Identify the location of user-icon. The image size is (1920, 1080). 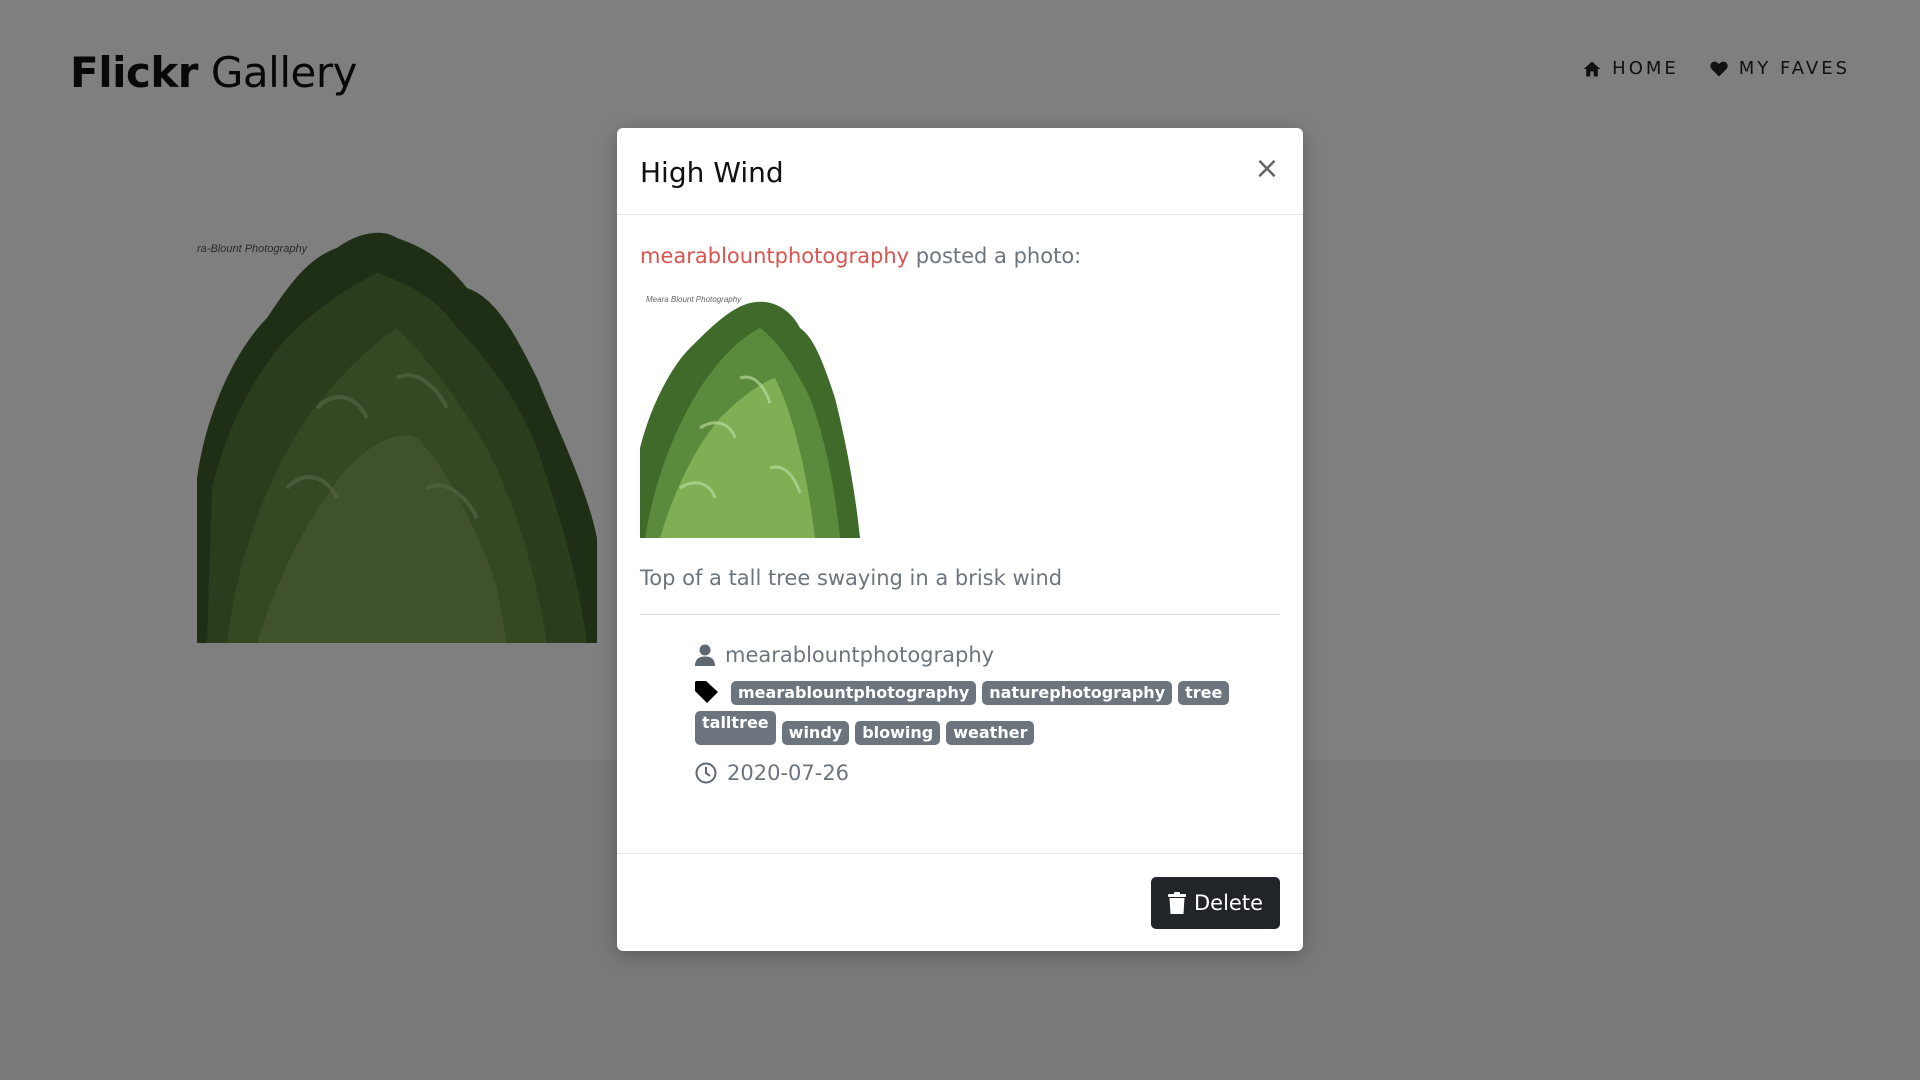
(705, 655).